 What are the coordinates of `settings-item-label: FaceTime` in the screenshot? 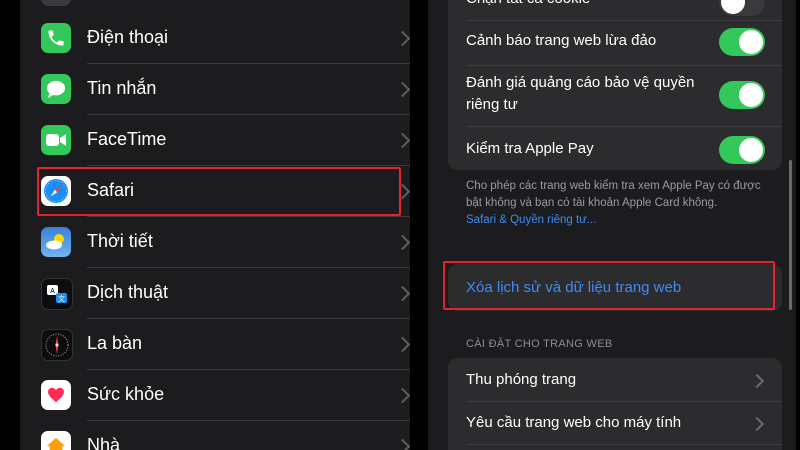 It's located at (127, 139).